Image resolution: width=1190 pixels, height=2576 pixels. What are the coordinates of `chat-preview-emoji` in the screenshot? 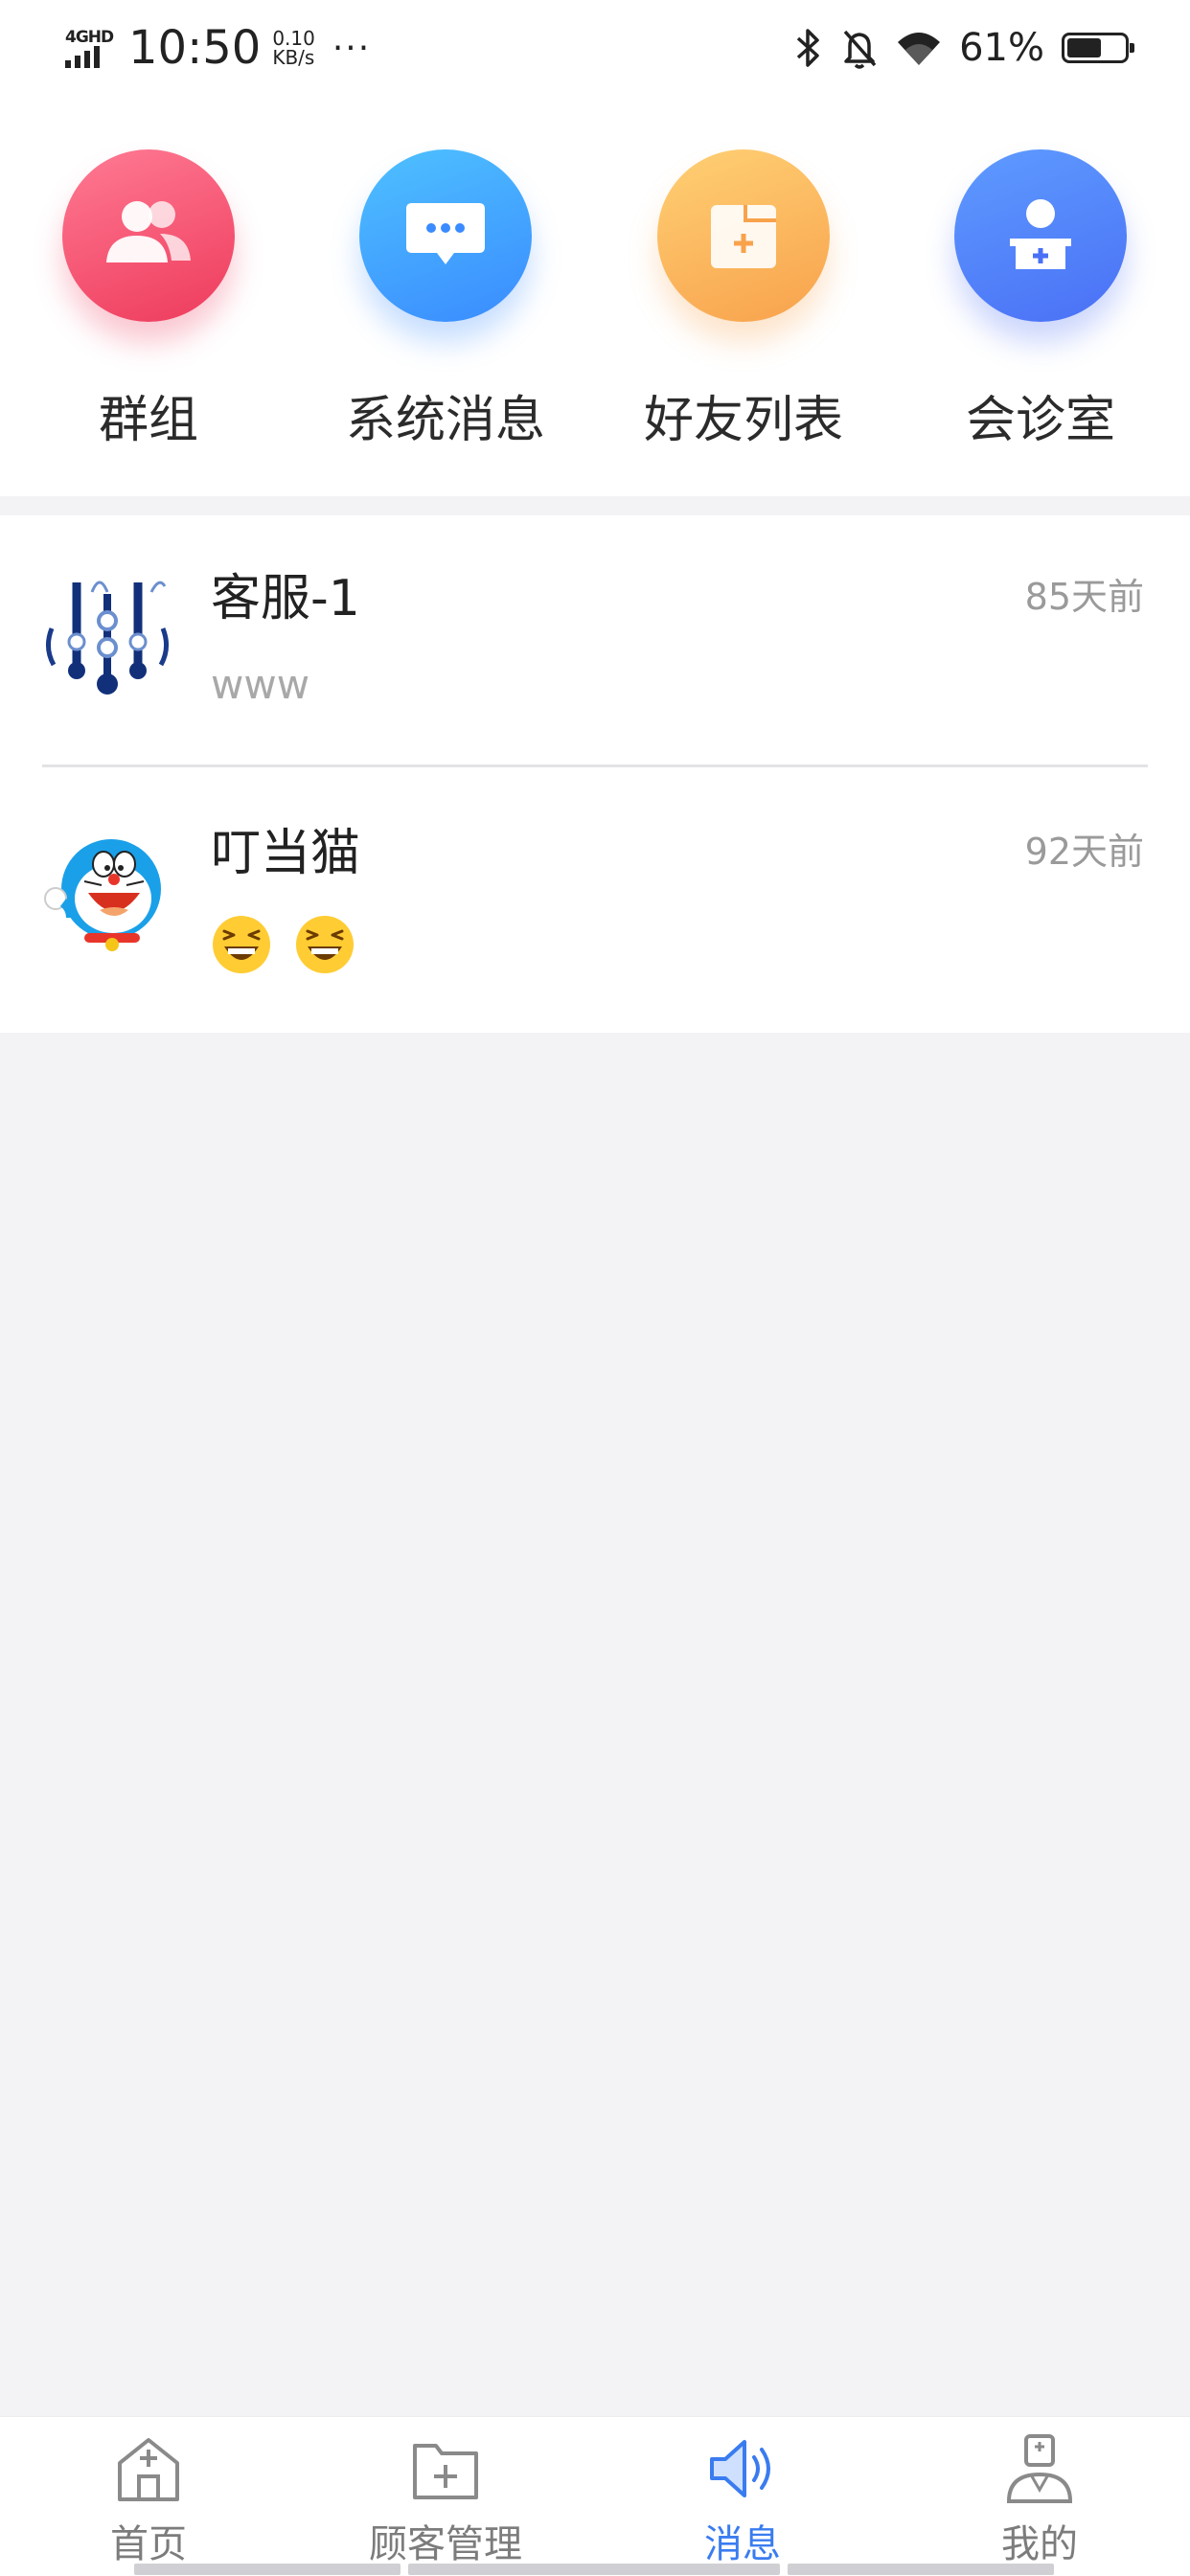 It's located at (288, 944).